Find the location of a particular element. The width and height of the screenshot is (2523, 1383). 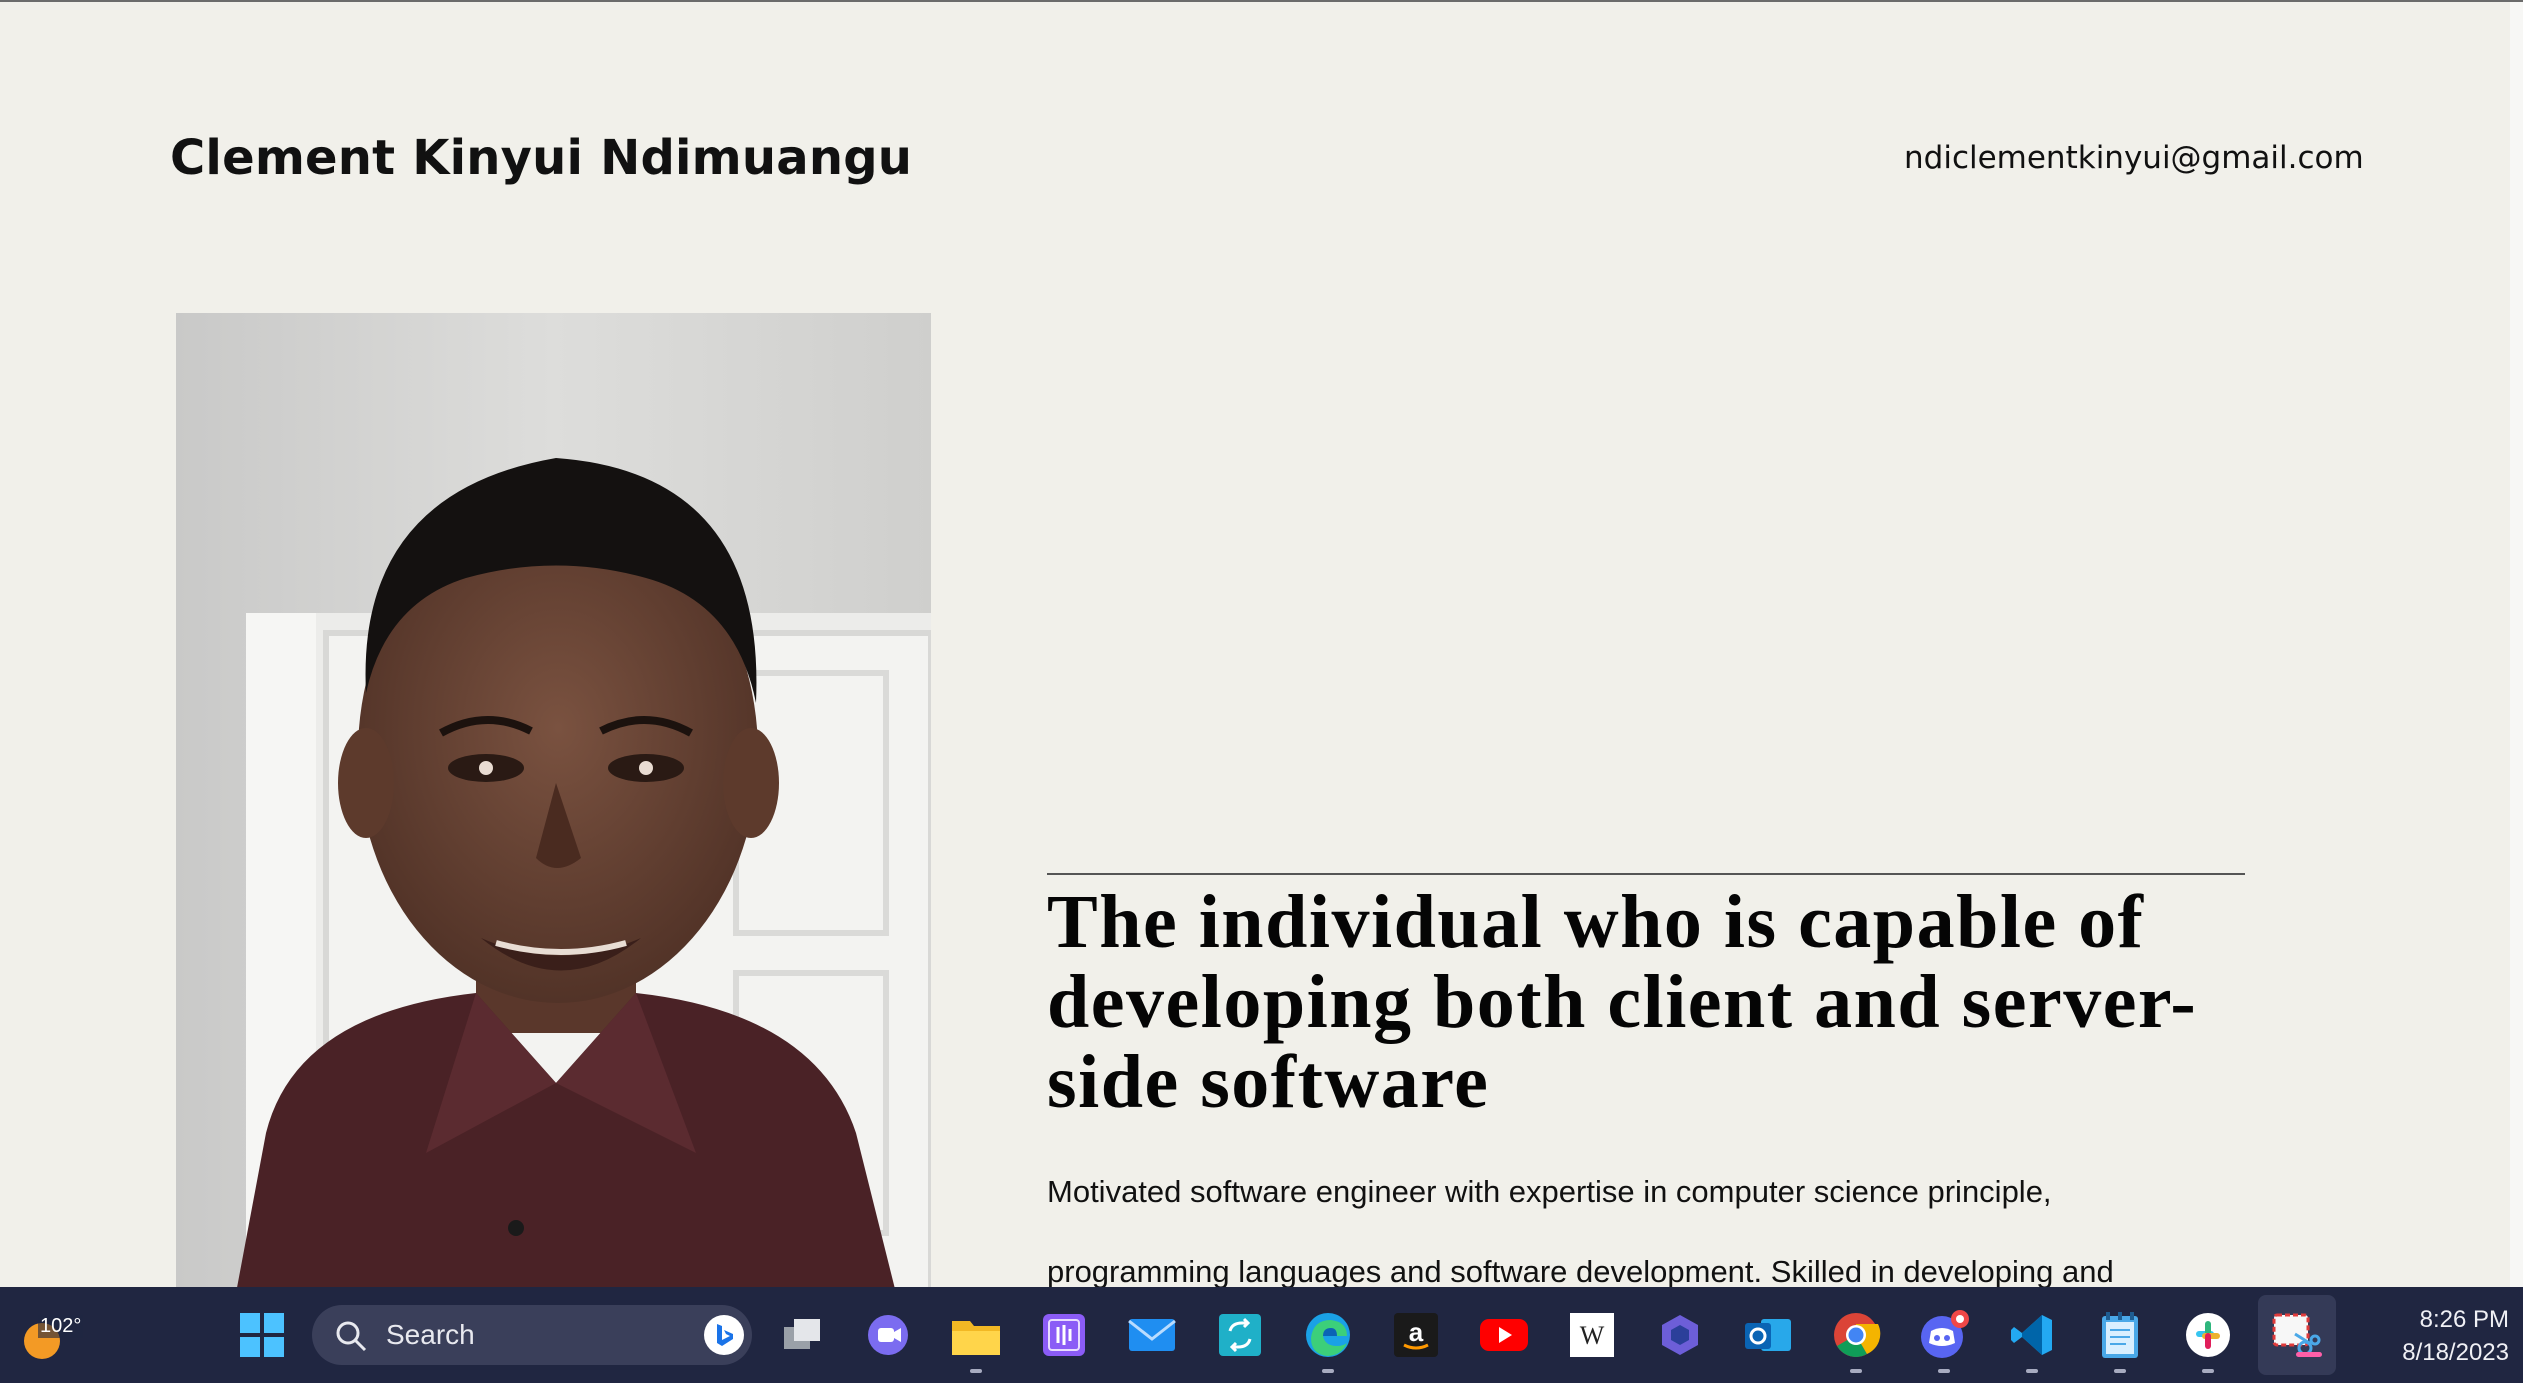

clock-date: 8/18/2023 is located at coordinates (2455, 1352).